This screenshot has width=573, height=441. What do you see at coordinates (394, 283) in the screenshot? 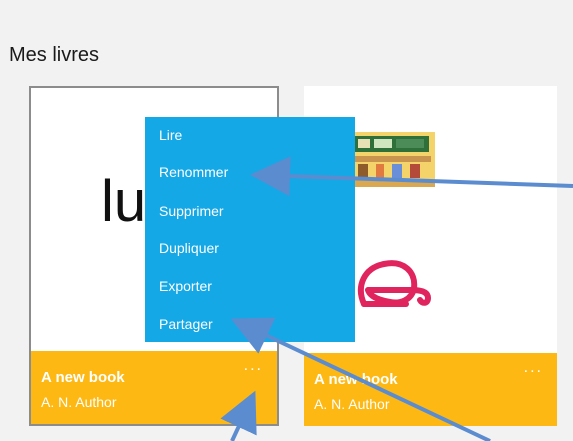
I see `drawing-doodle` at bounding box center [394, 283].